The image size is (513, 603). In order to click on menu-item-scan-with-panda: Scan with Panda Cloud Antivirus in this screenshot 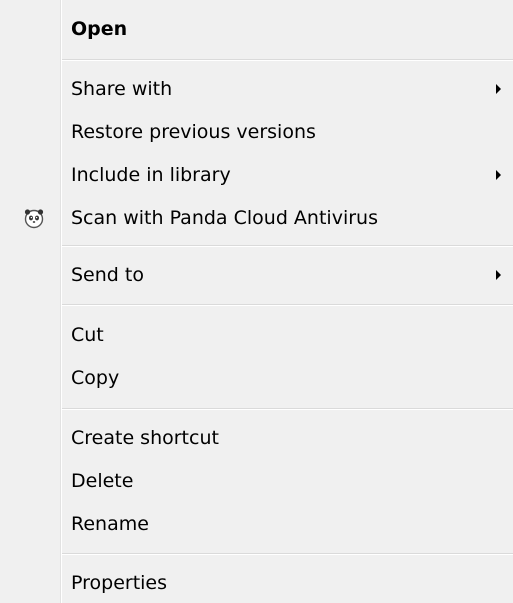, I will do `click(256, 218)`.